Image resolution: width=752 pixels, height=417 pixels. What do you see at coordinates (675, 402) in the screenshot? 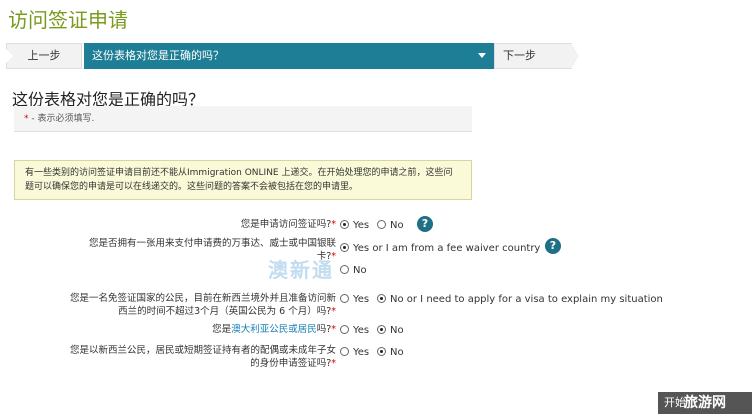
I see `start-button-label: 开始` at bounding box center [675, 402].